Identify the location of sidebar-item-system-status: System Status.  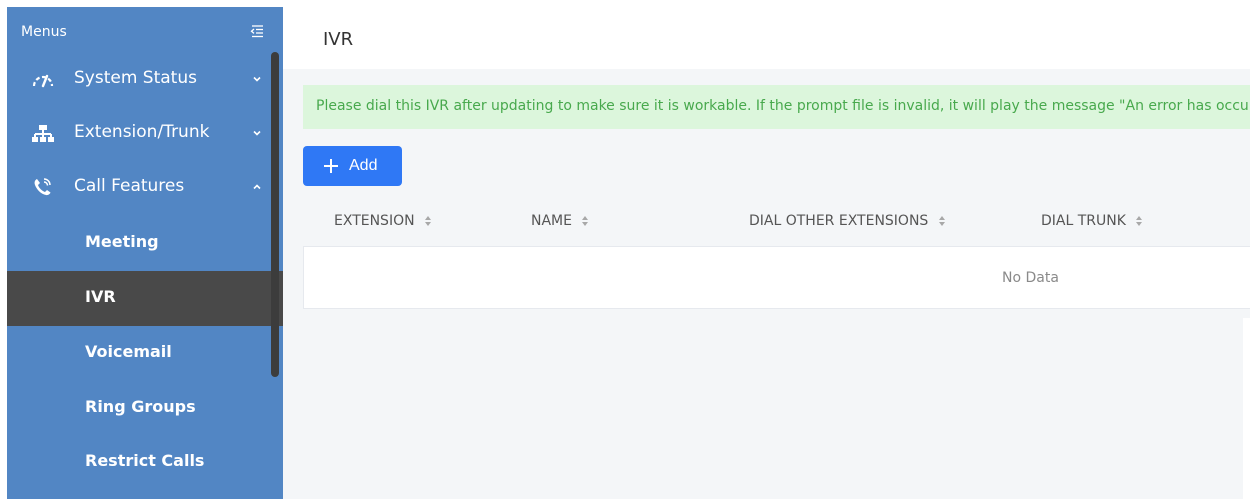
(139, 79).